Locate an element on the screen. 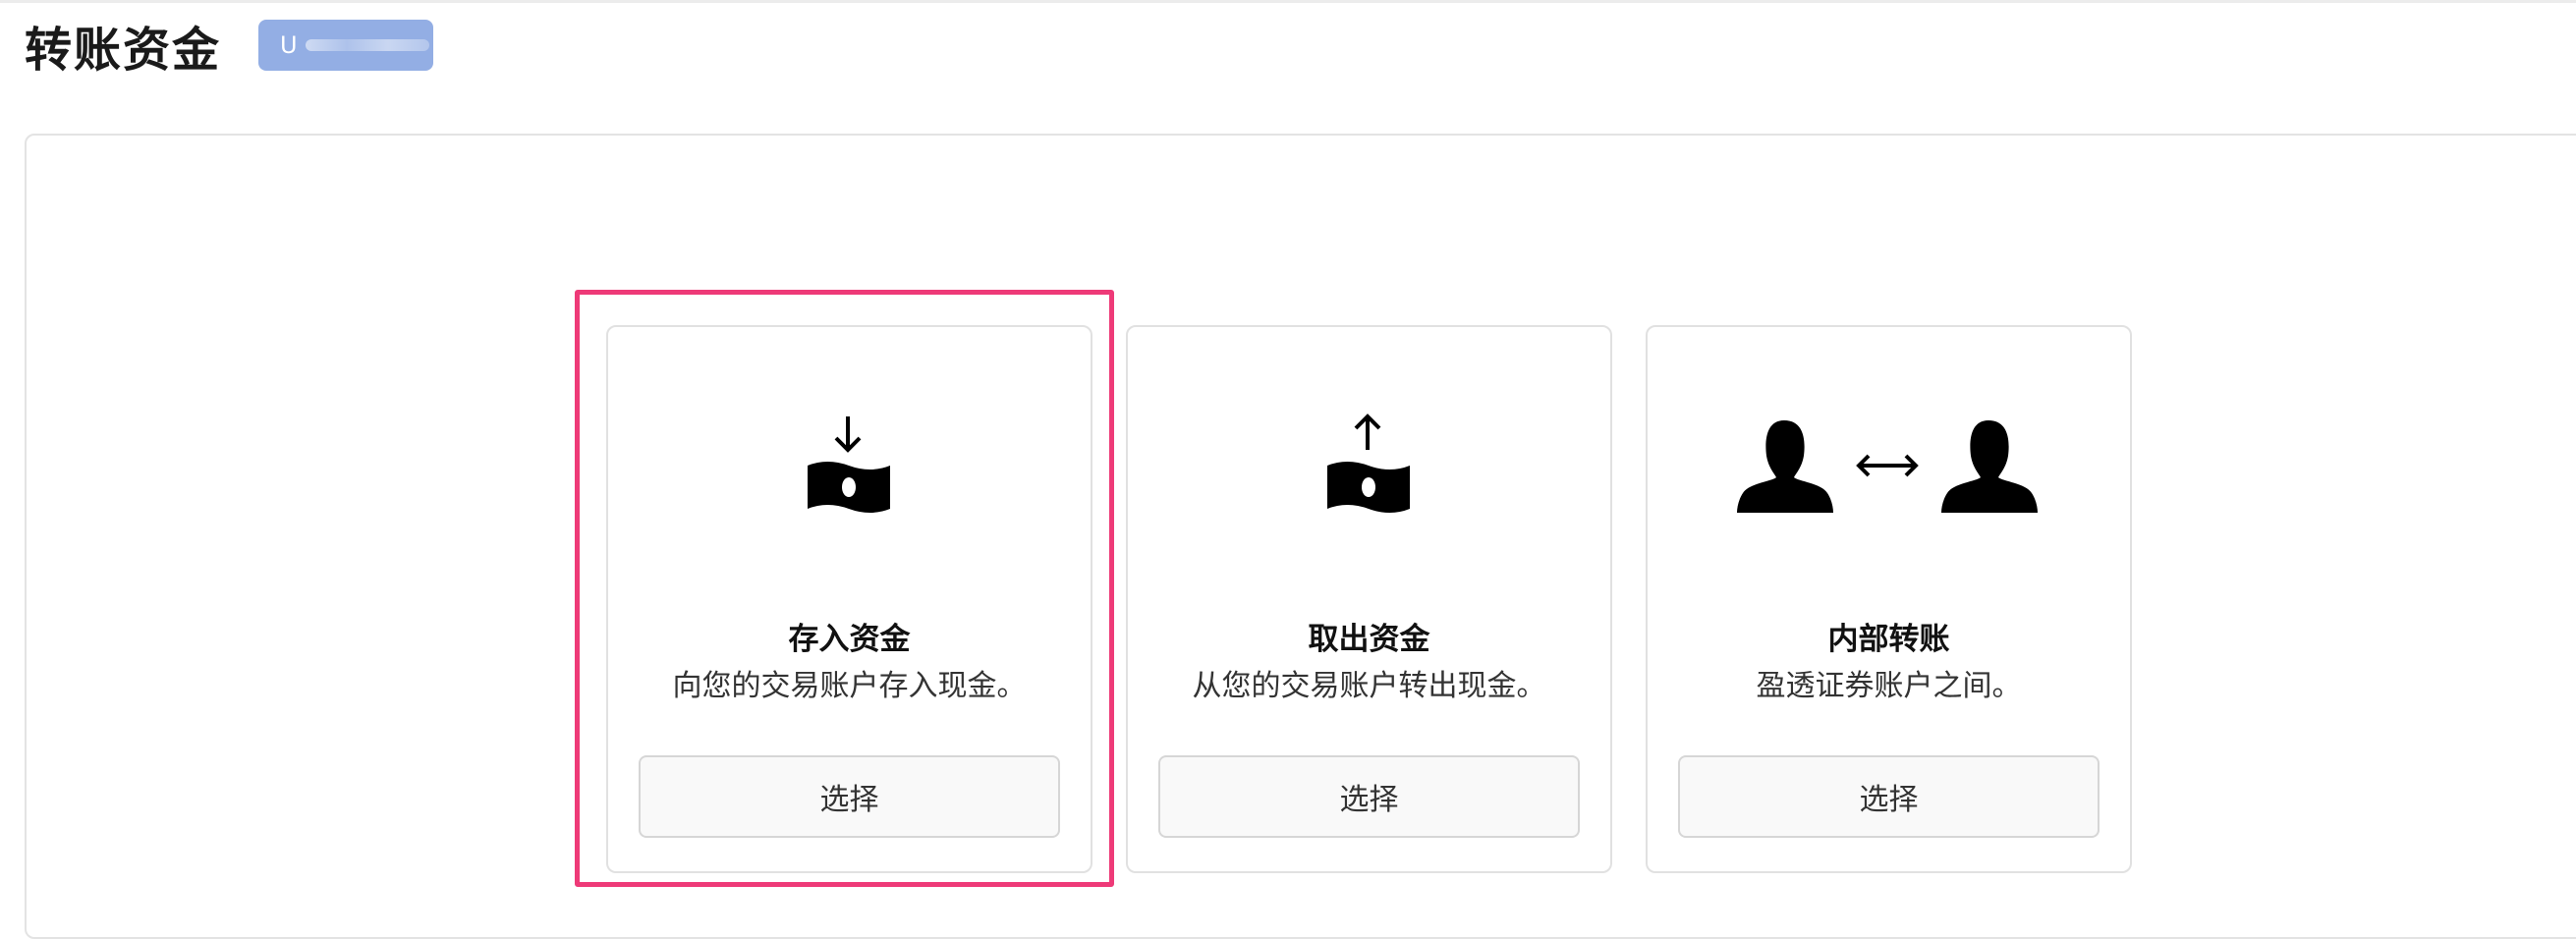 This screenshot has height=939, width=2576. card-description: 盈透证券账户之间。 is located at coordinates (1889, 686).